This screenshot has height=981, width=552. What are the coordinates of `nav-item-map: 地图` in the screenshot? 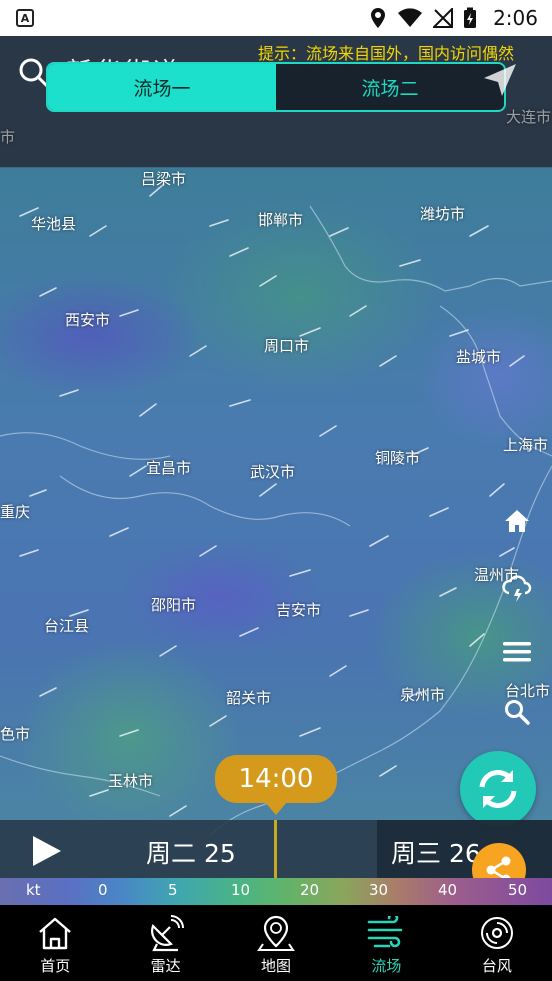 It's located at (276, 943).